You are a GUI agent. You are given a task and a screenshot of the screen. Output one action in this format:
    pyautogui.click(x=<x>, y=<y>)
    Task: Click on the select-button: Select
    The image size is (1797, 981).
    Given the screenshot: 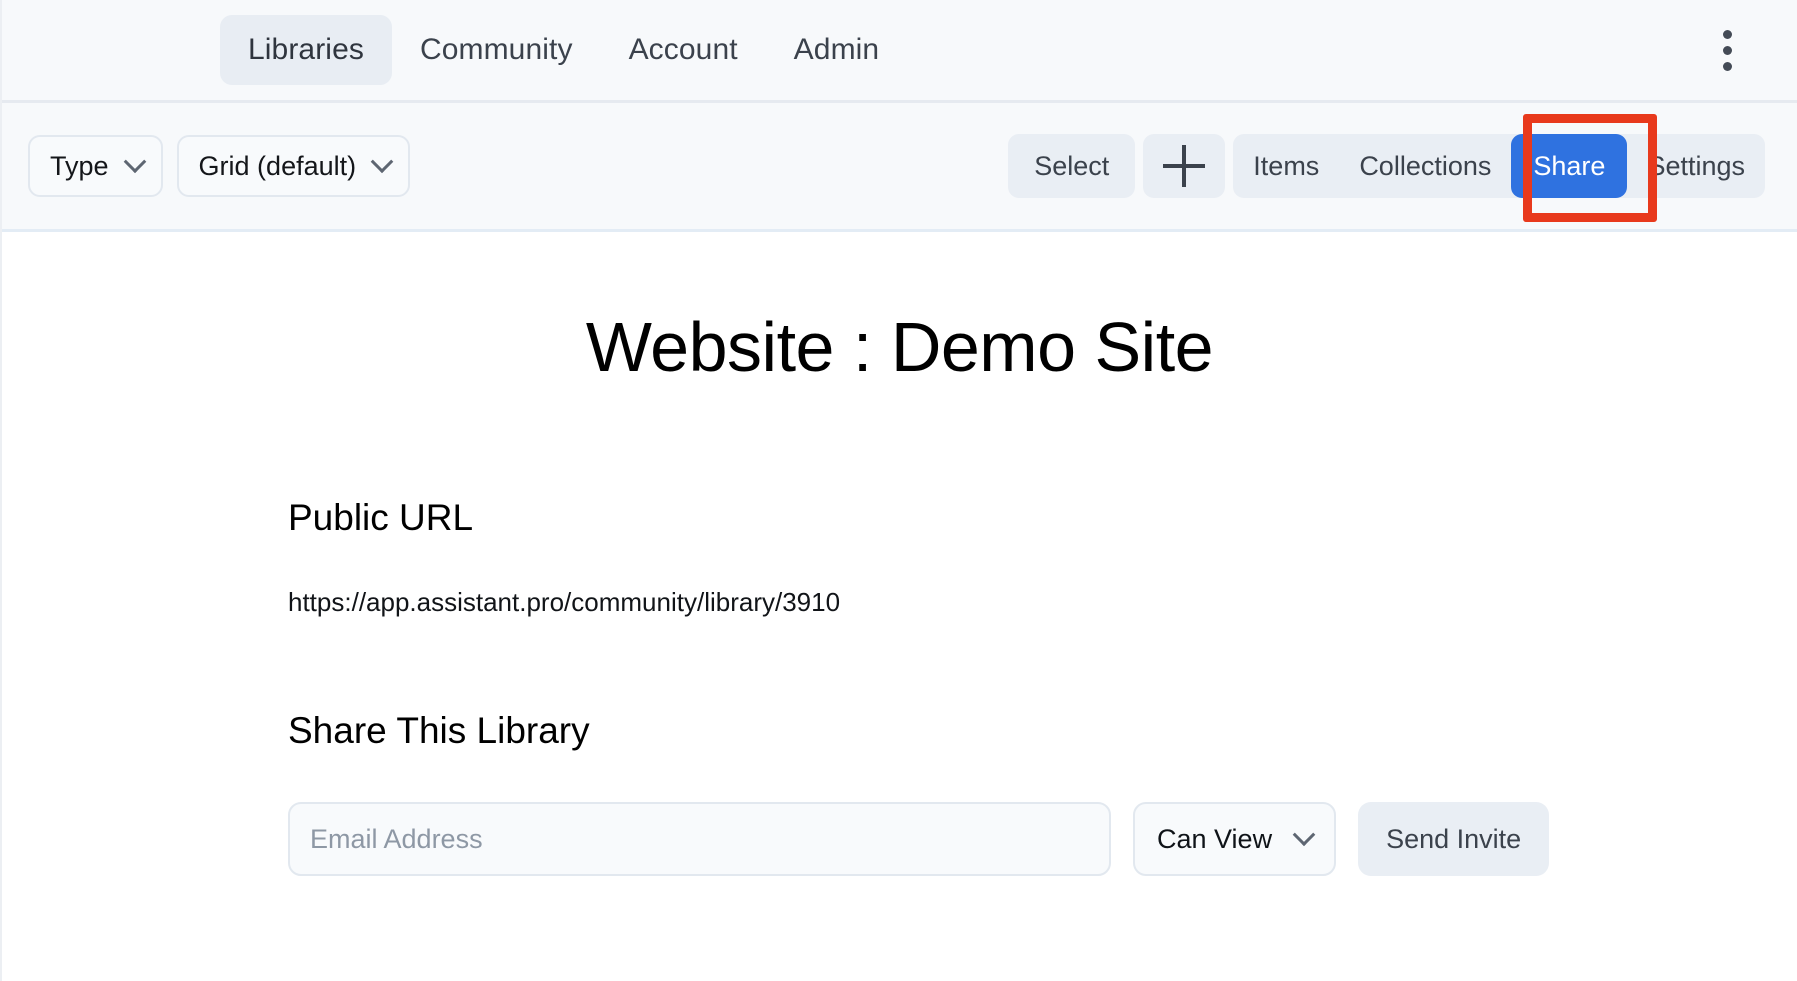 What is the action you would take?
    pyautogui.click(x=1072, y=166)
    